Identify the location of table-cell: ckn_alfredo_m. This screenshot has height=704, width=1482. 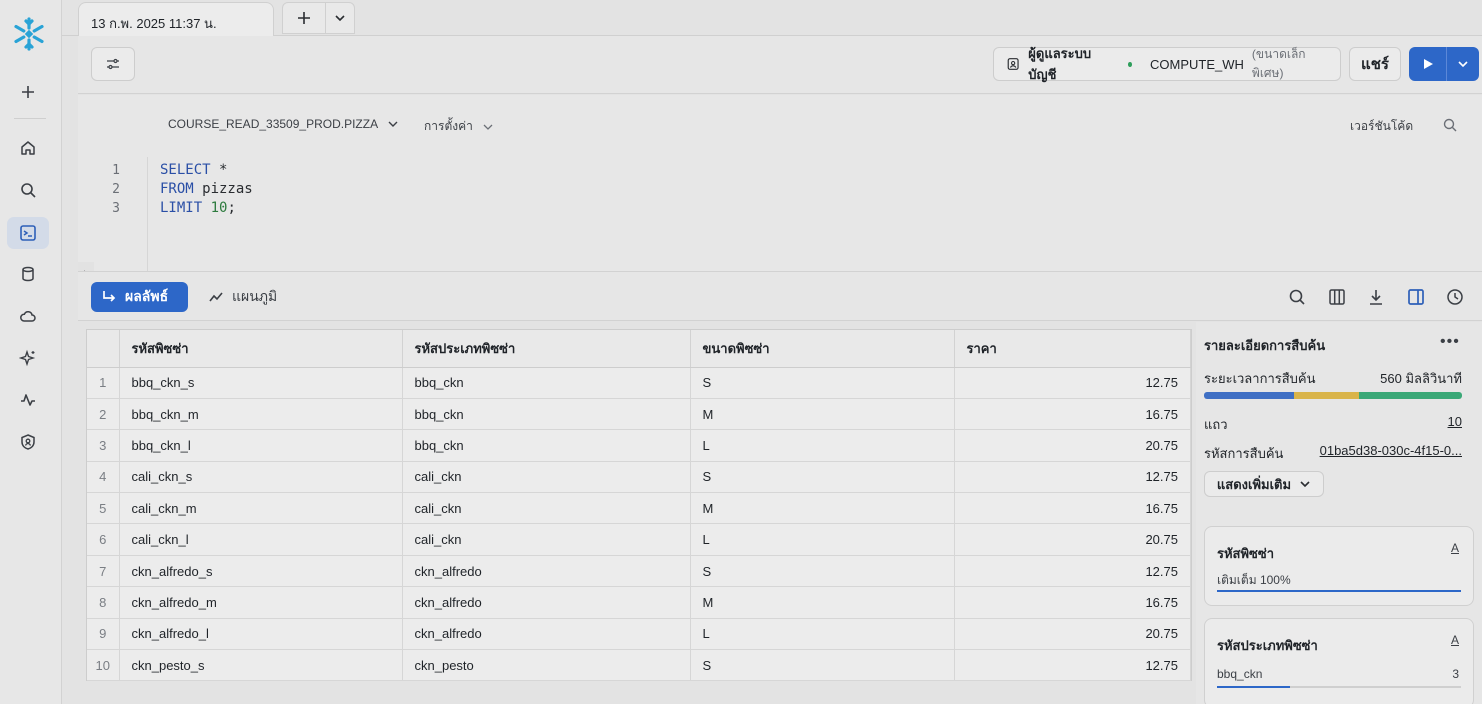
(261, 602).